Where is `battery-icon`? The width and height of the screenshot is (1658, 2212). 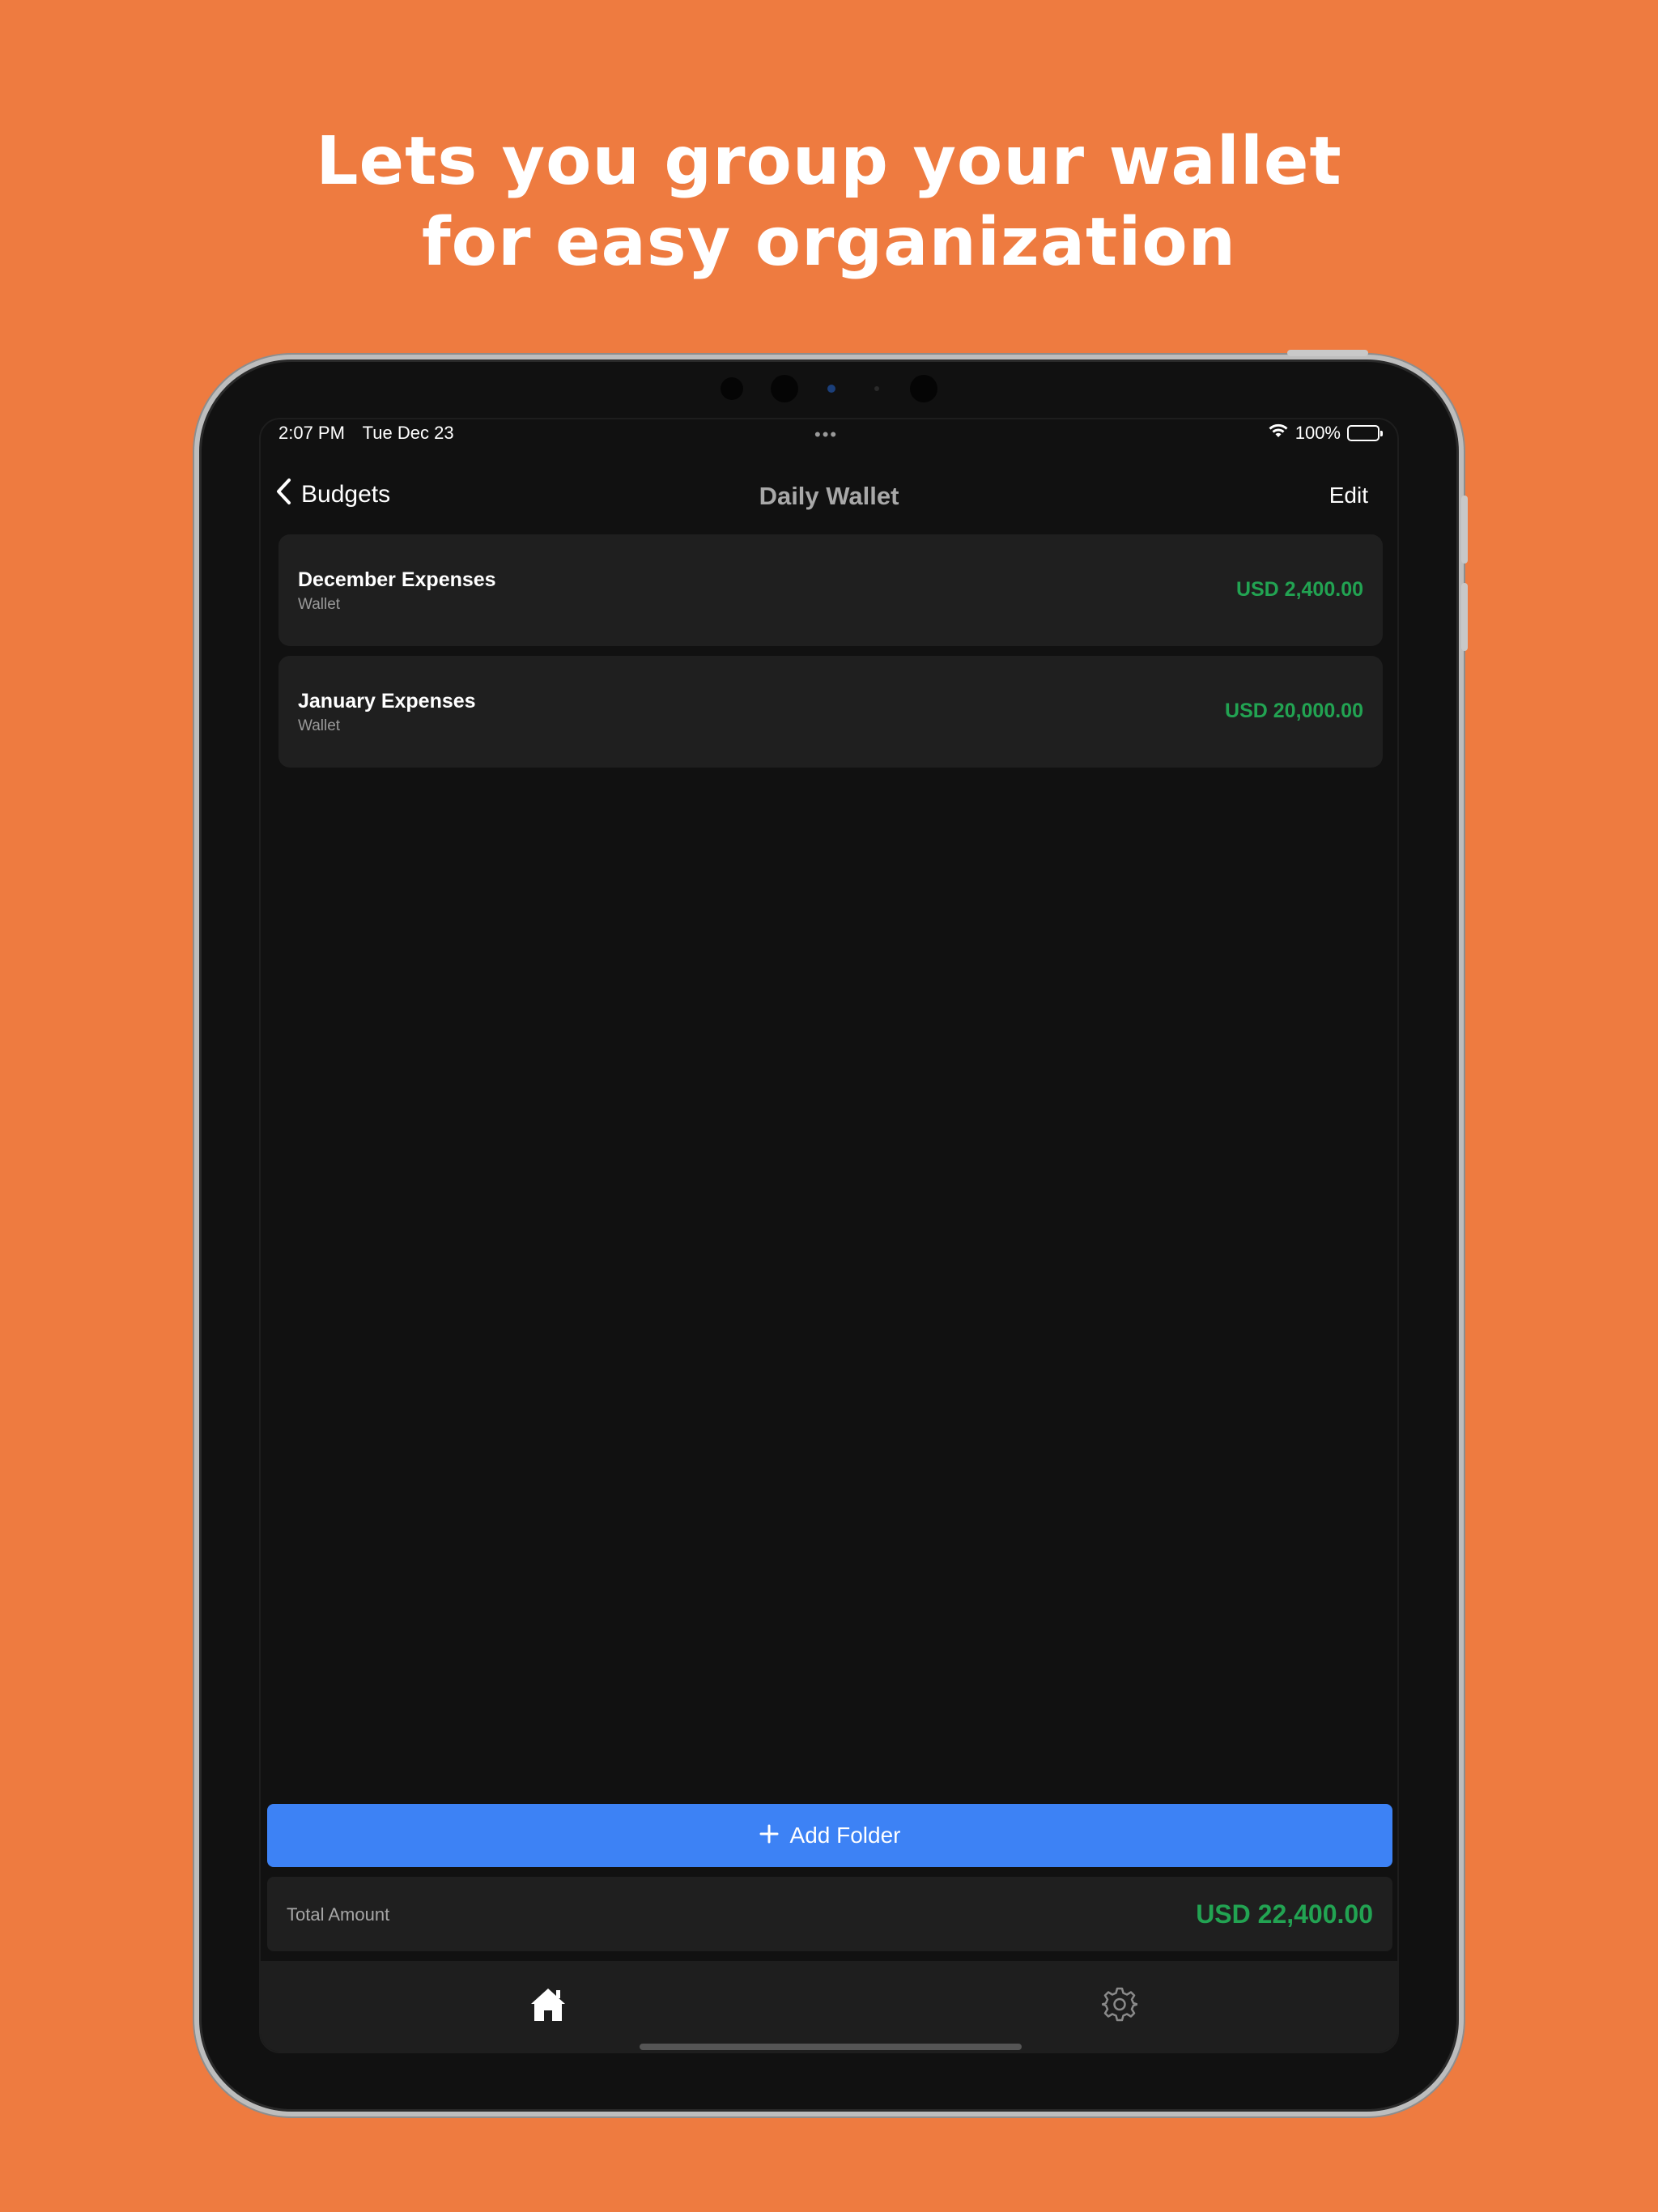
battery-icon is located at coordinates (1365, 433).